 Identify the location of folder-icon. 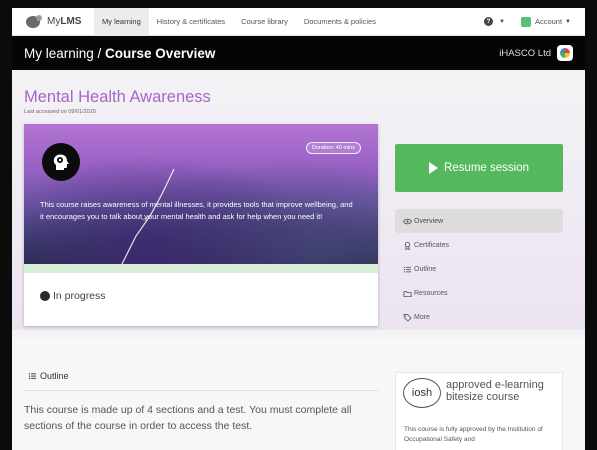
(407, 293).